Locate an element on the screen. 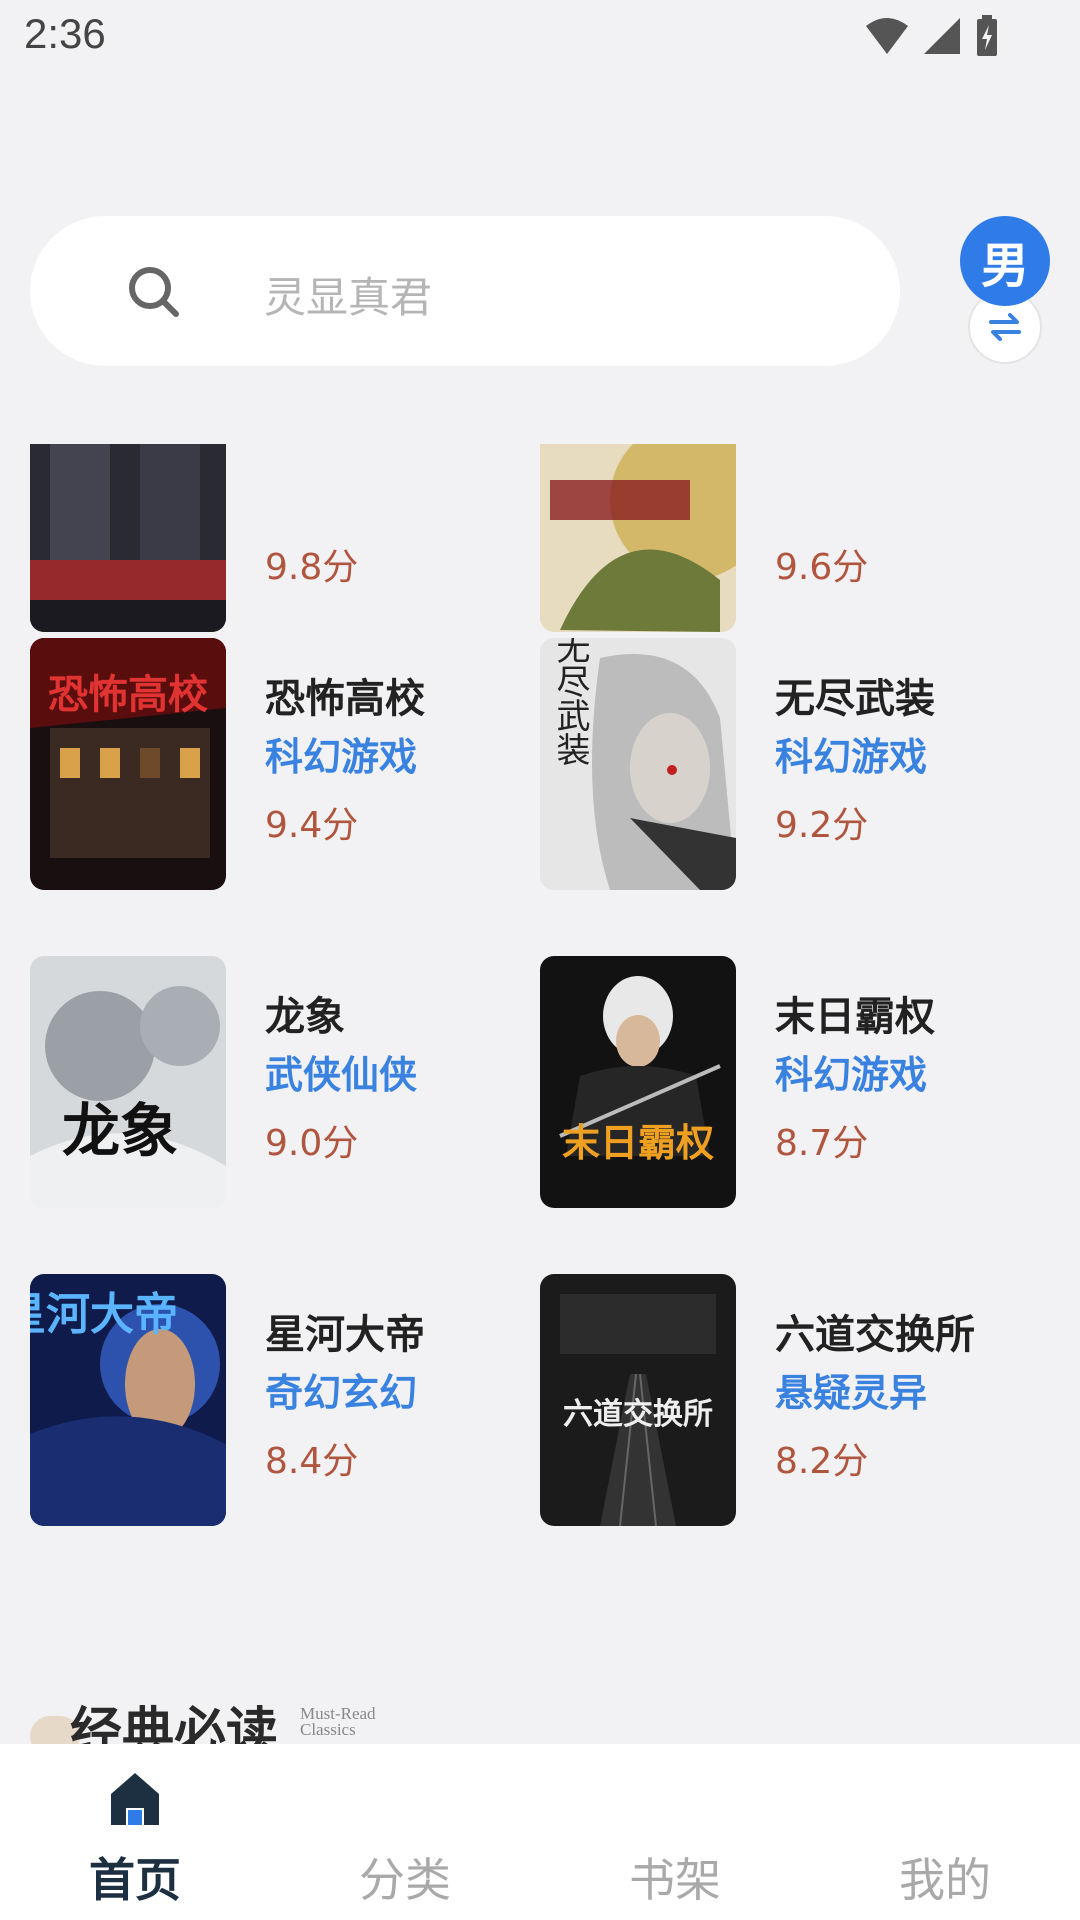  book-title: 无尽武装 is located at coordinates (855, 699).